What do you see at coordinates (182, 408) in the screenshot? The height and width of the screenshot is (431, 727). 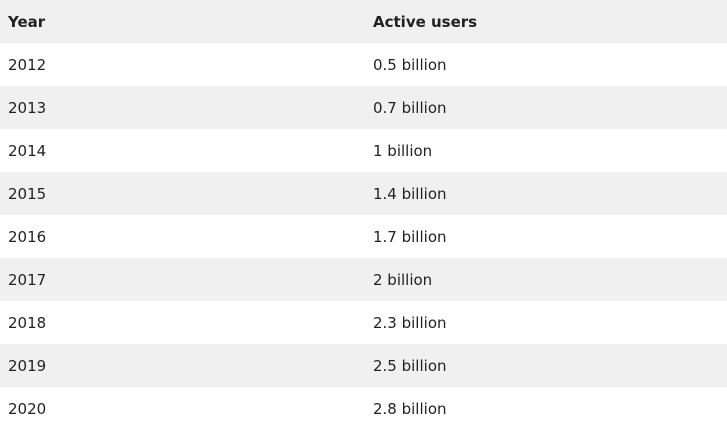 I see `cell-year: 2020` at bounding box center [182, 408].